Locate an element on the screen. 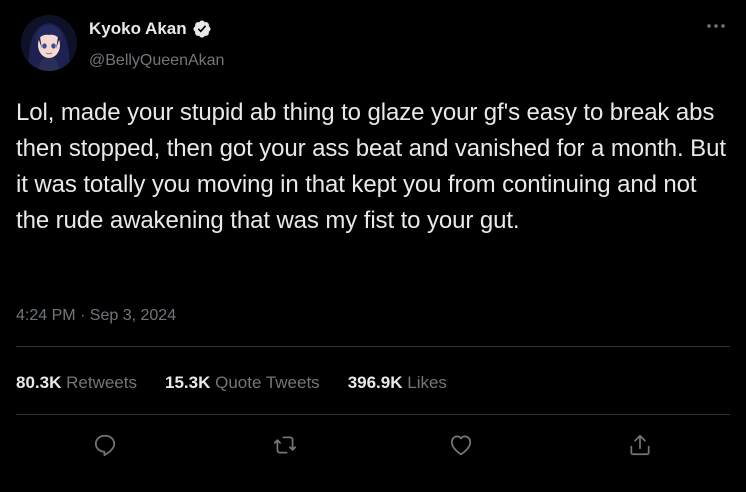 This screenshot has height=492, width=746. retweet-button is located at coordinates (285, 445).